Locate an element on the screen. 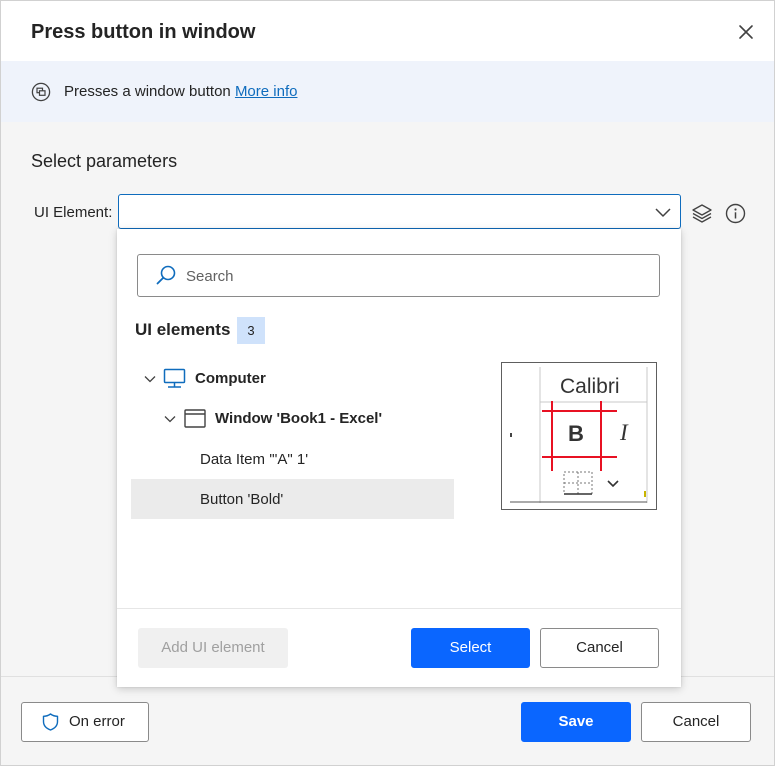  info-description: Presses a window button is located at coordinates (147, 91).